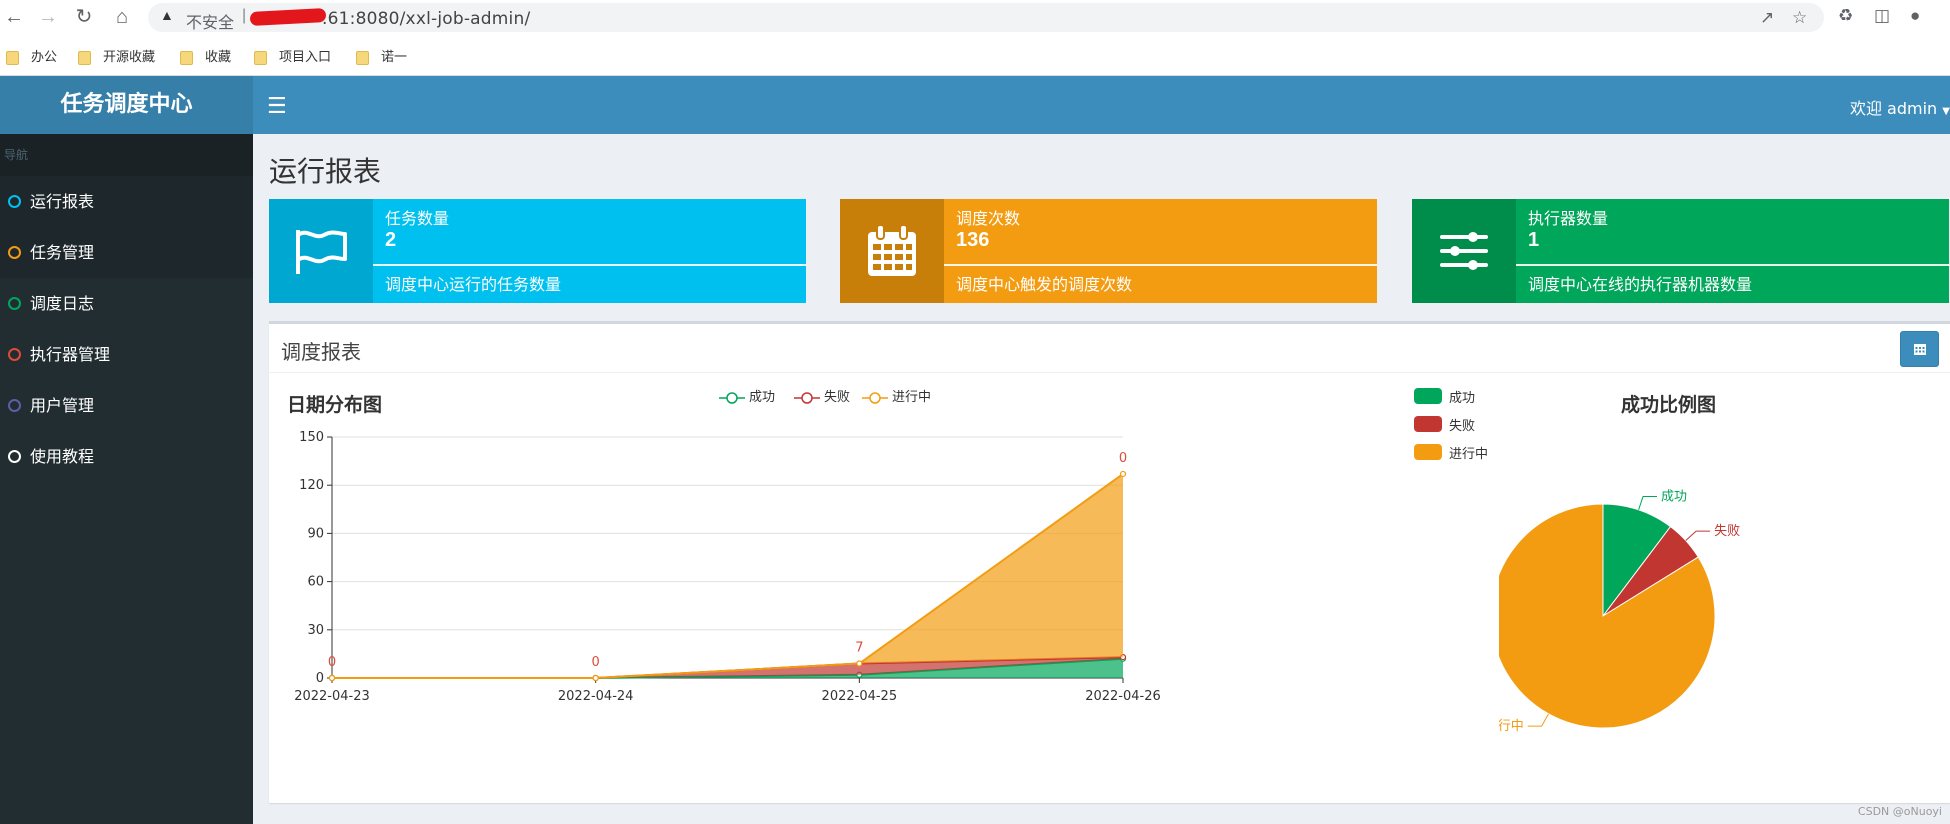  I want to click on y-tick-label: 120, so click(311, 485).